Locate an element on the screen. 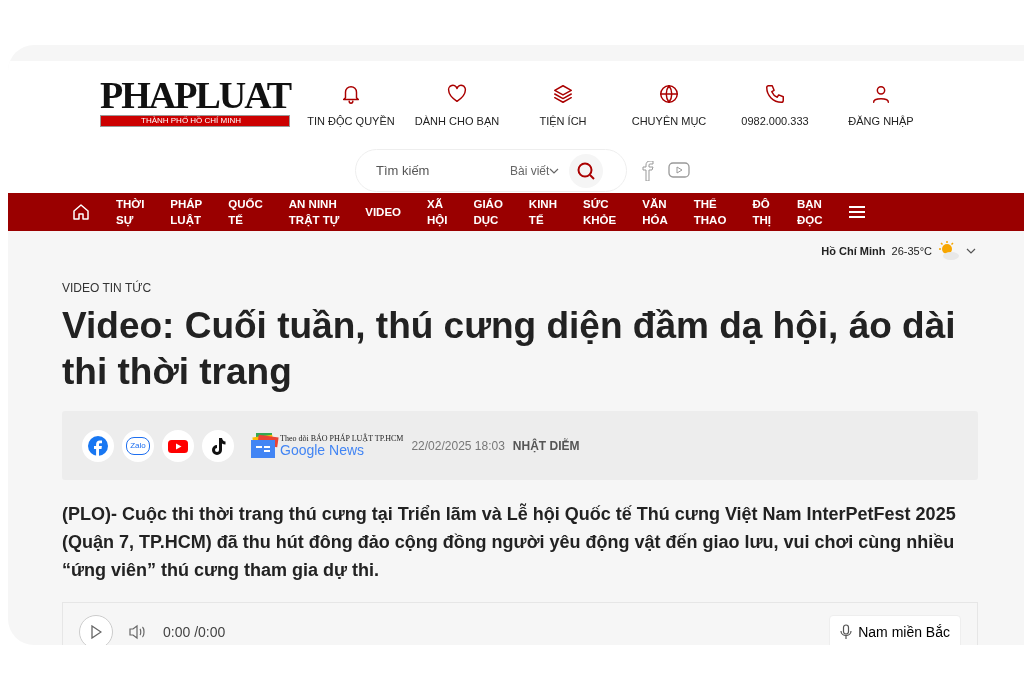 Image resolution: width=1024 pixels, height=691 pixels. voice-select-button: Nam miền Bắc is located at coordinates (895, 629).